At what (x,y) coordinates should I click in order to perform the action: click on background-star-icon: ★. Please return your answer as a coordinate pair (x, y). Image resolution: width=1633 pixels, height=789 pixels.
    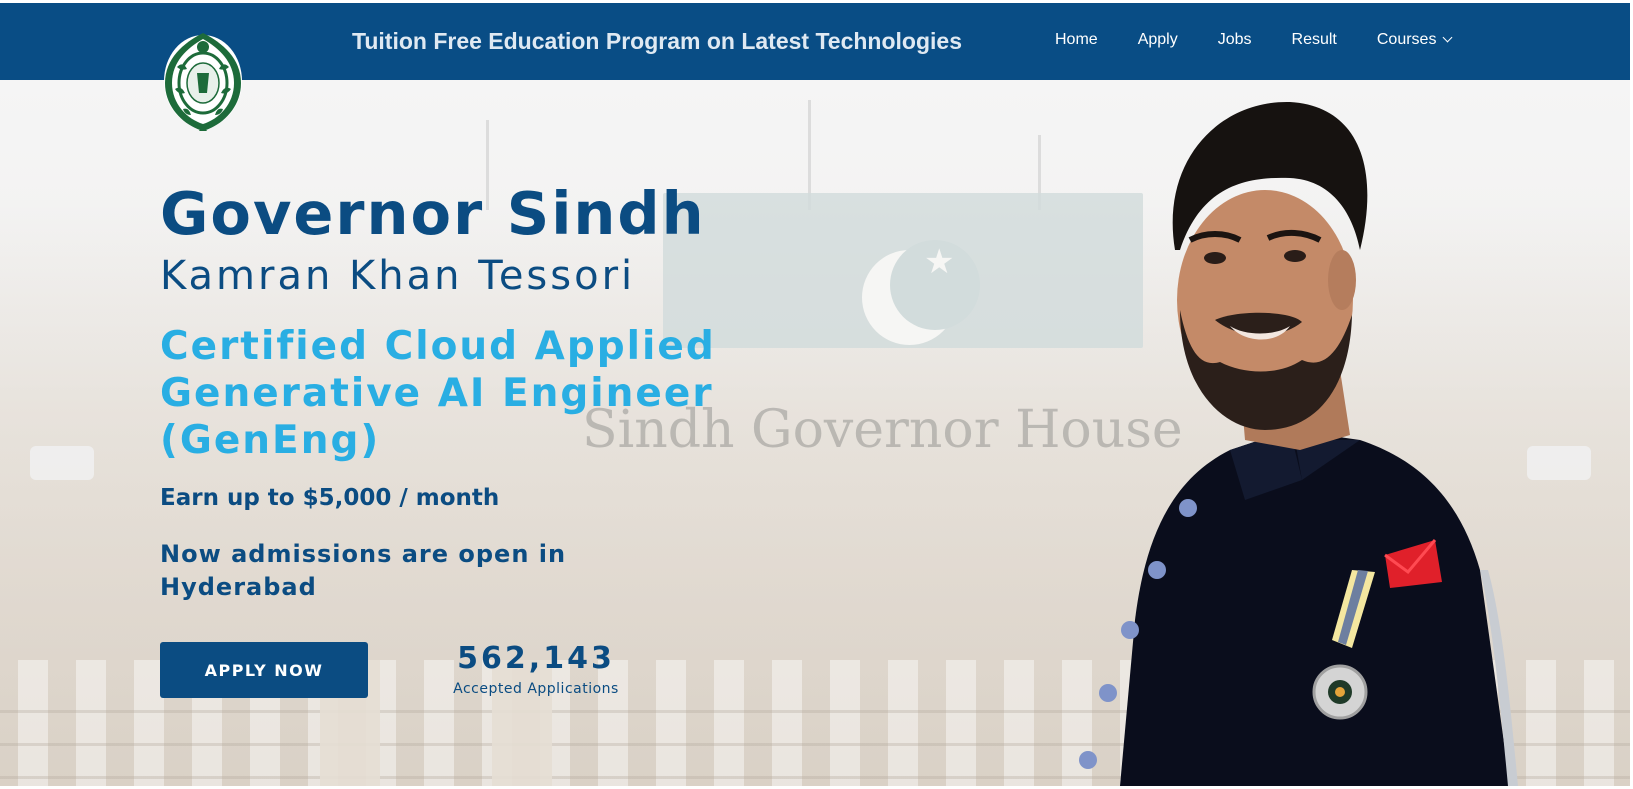
    Looking at the image, I should click on (939, 262).